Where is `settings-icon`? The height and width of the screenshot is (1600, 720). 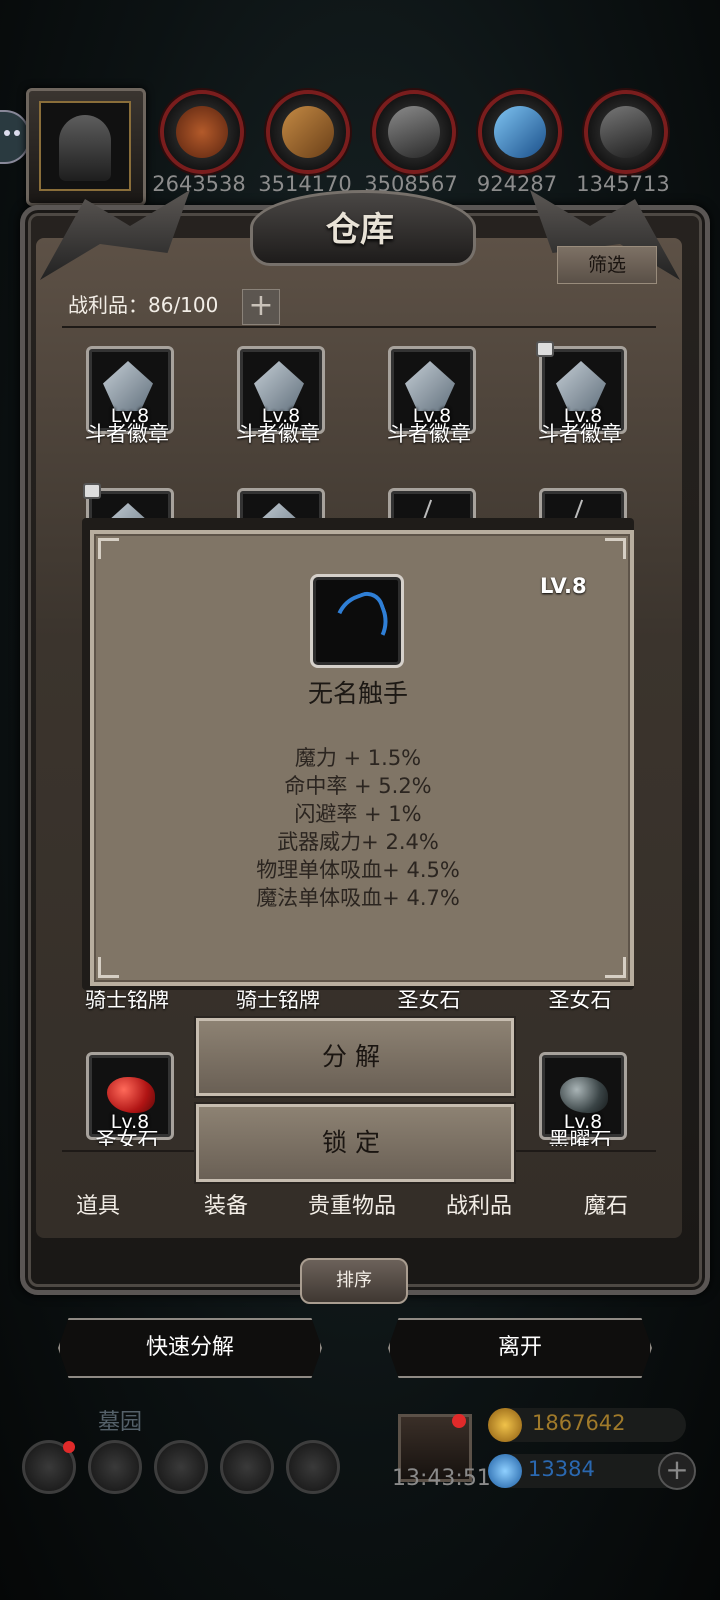
settings-icon is located at coordinates (49, 1467).